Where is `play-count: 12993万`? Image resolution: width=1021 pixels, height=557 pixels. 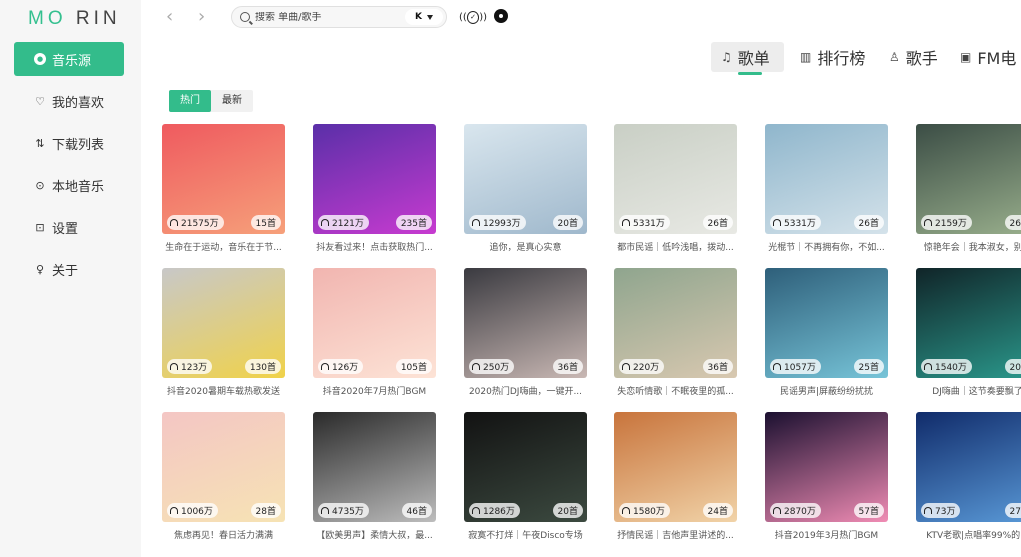 play-count: 12993万 is located at coordinates (502, 224).